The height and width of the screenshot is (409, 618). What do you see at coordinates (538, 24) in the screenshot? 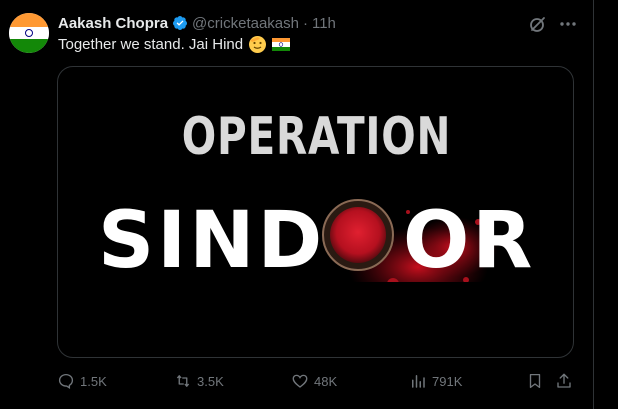
I see `grok-icon` at bounding box center [538, 24].